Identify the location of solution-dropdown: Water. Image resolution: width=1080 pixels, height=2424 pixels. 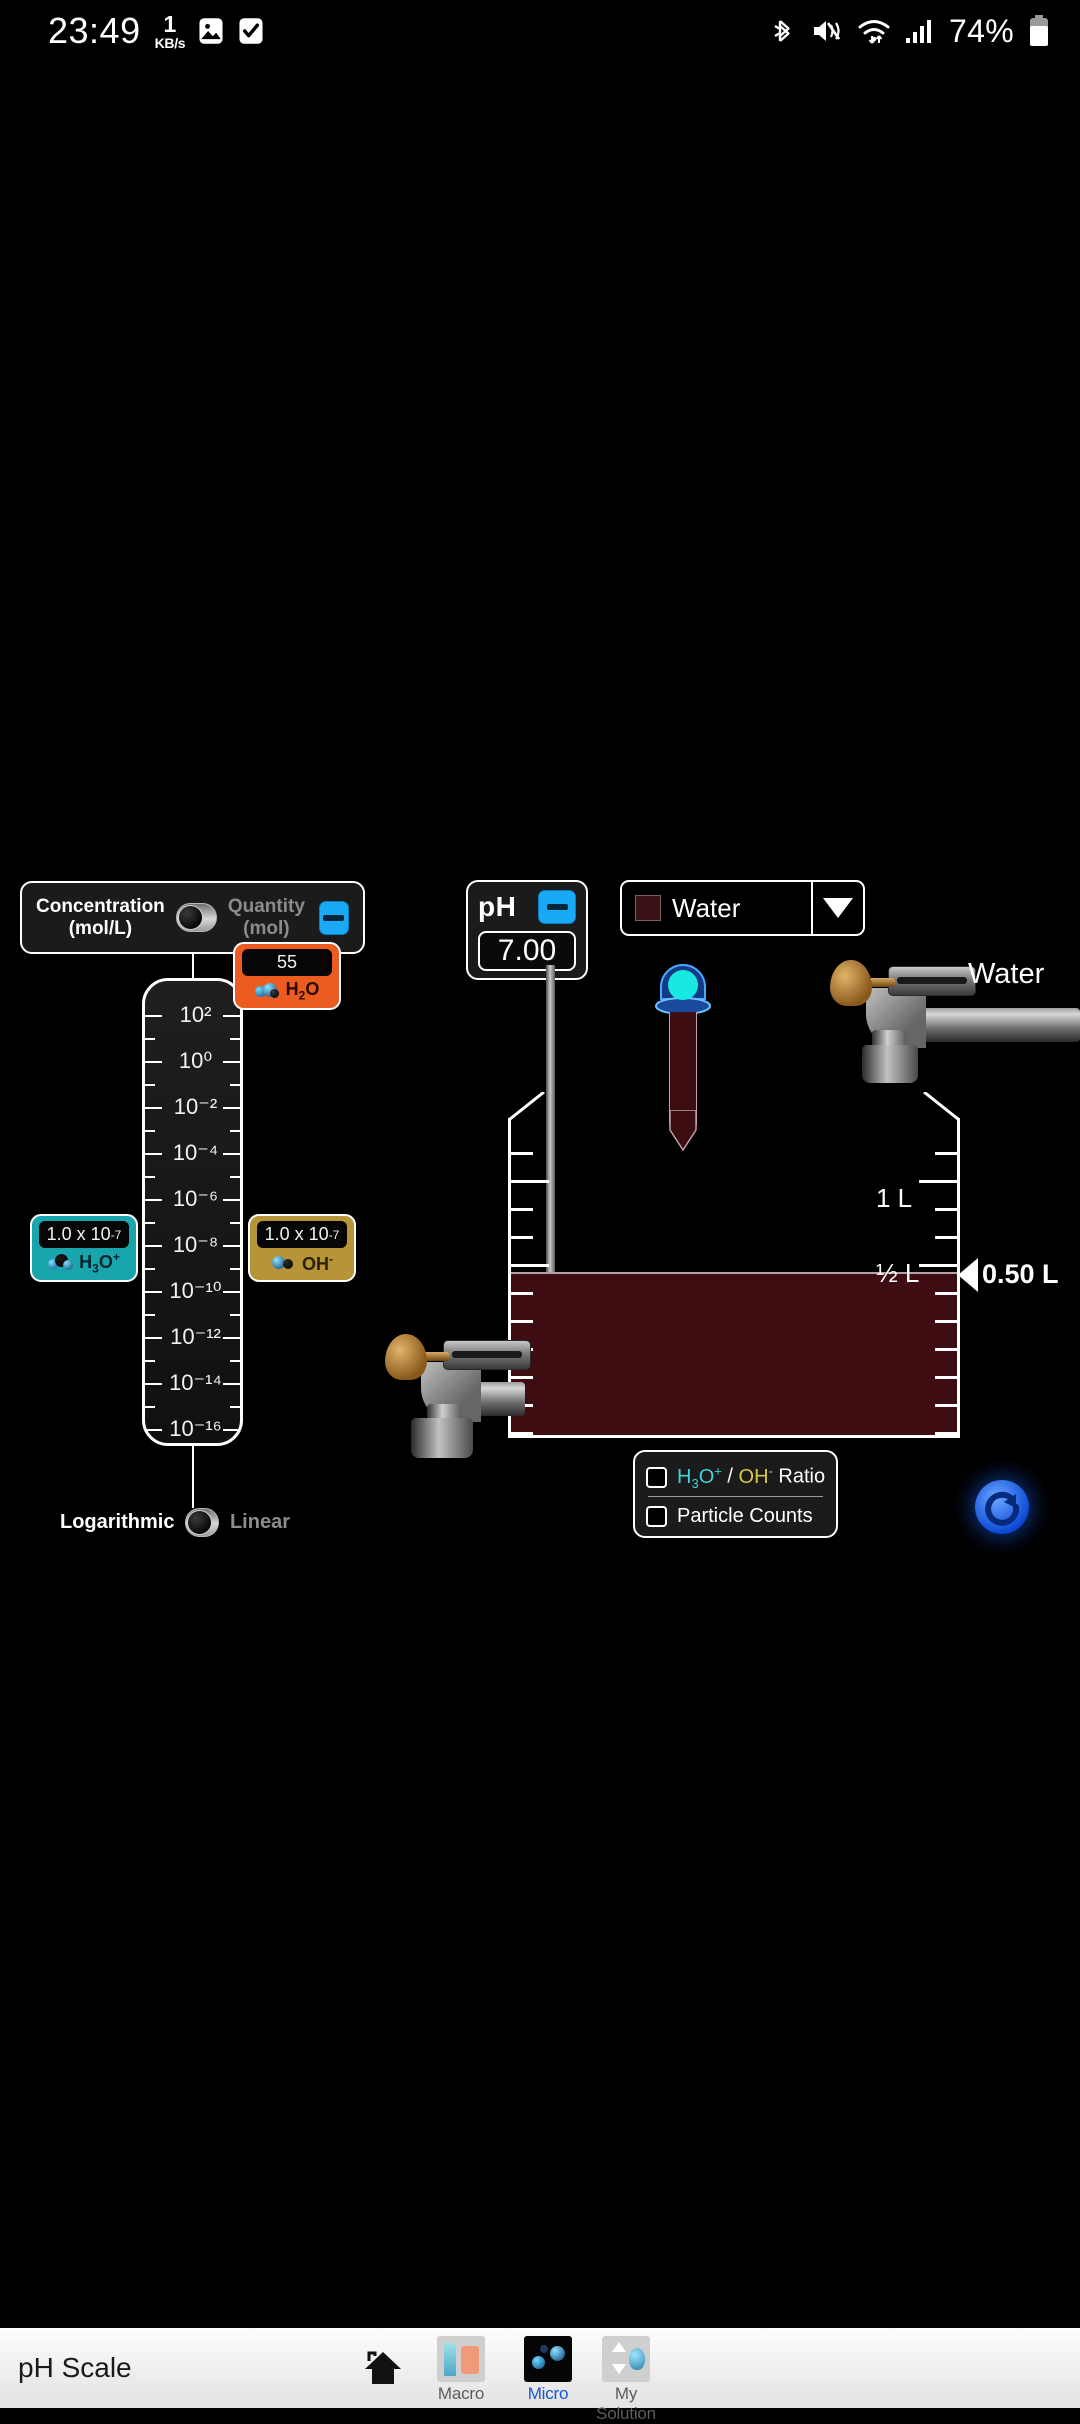
(742, 908).